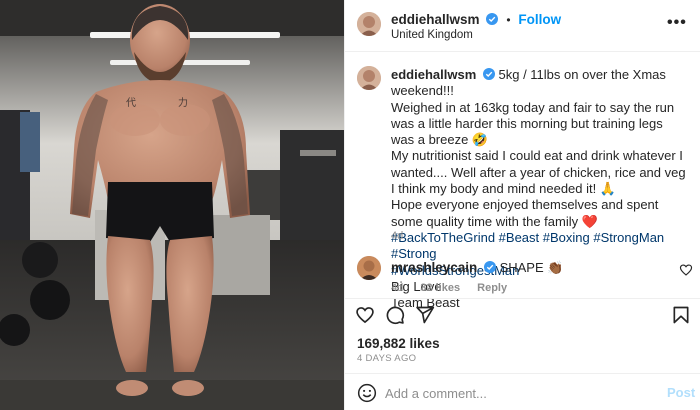  Describe the element at coordinates (686, 270) in the screenshot. I see `comment-like-heart-icon` at that location.